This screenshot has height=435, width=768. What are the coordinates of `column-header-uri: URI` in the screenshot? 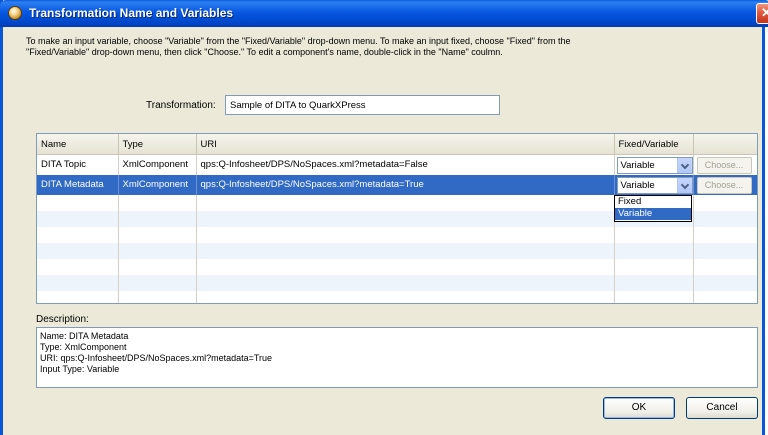 It's located at (405, 144).